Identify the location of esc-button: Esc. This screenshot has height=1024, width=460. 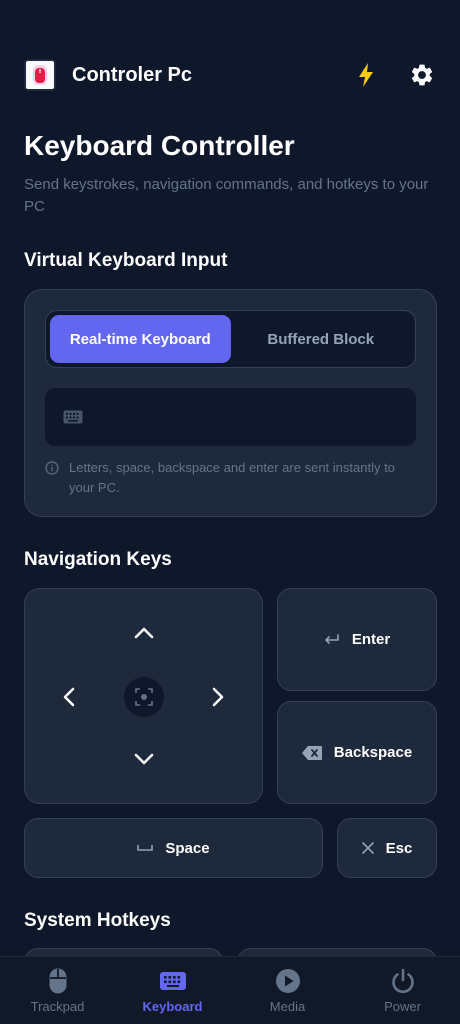
(387, 848).